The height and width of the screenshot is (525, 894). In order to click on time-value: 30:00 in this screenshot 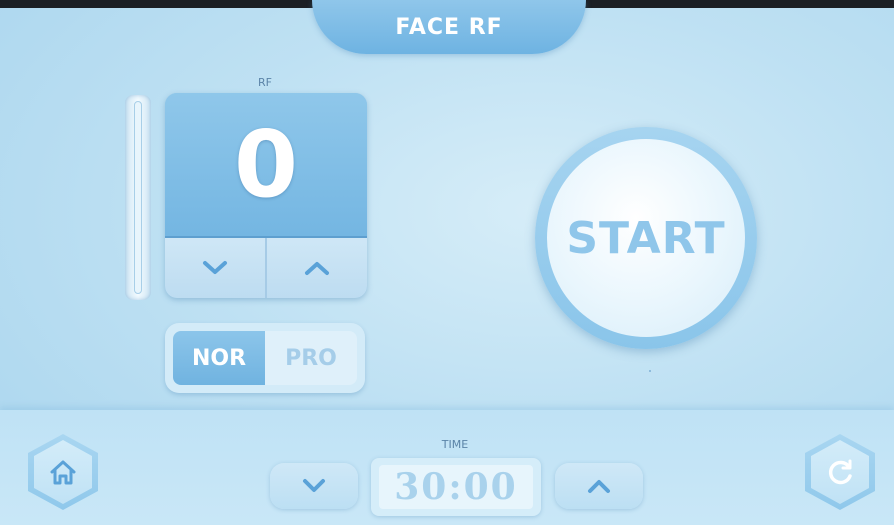, I will do `click(456, 487)`.